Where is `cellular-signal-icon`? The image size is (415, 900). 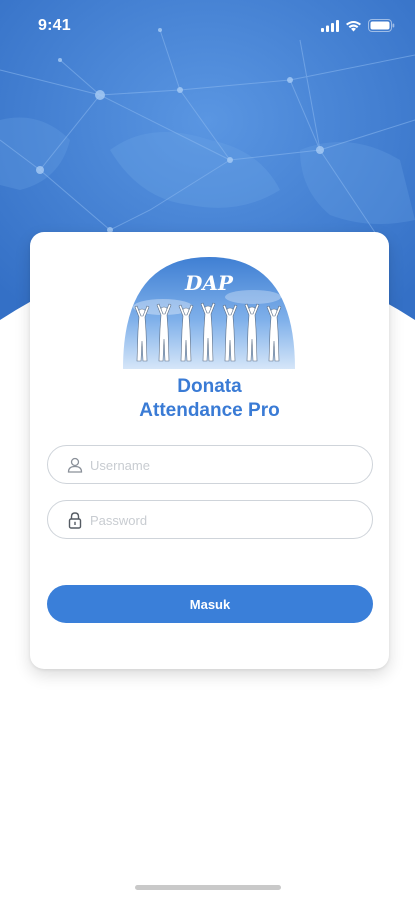
cellular-signal-icon is located at coordinates (330, 25).